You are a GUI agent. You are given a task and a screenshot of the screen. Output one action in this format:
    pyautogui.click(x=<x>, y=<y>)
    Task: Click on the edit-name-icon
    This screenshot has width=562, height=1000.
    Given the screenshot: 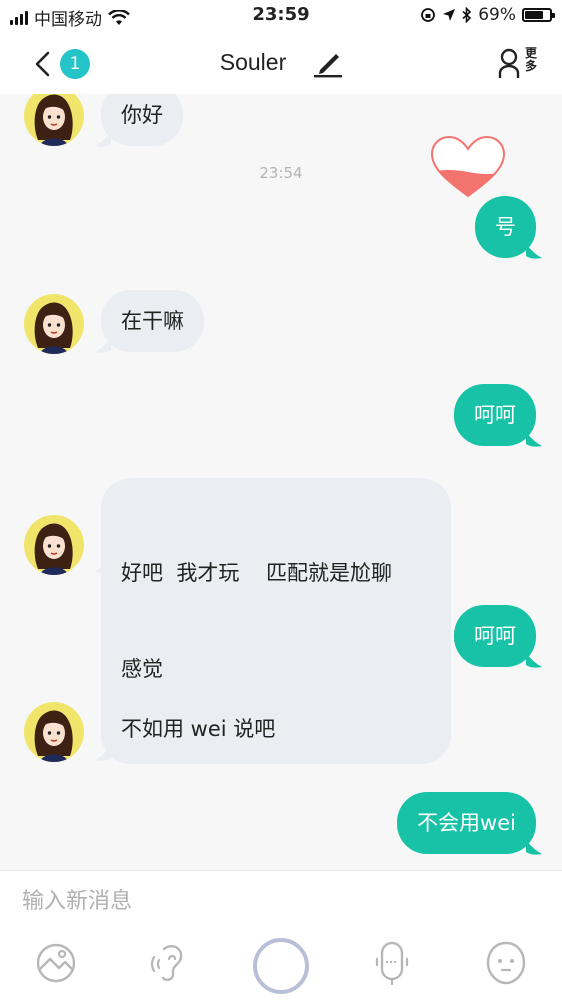 What is the action you would take?
    pyautogui.click(x=328, y=63)
    